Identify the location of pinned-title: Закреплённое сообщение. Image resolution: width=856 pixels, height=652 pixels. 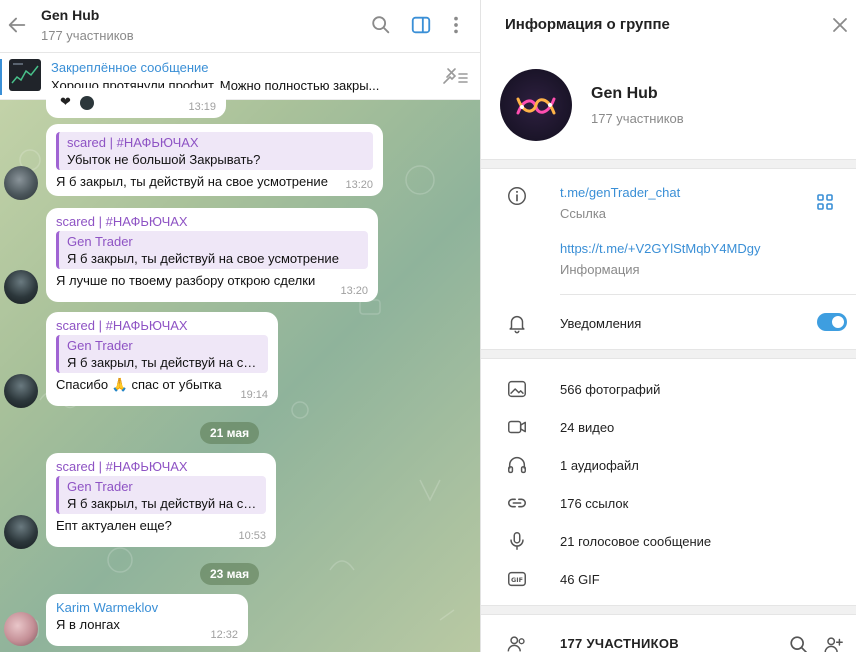
(130, 67).